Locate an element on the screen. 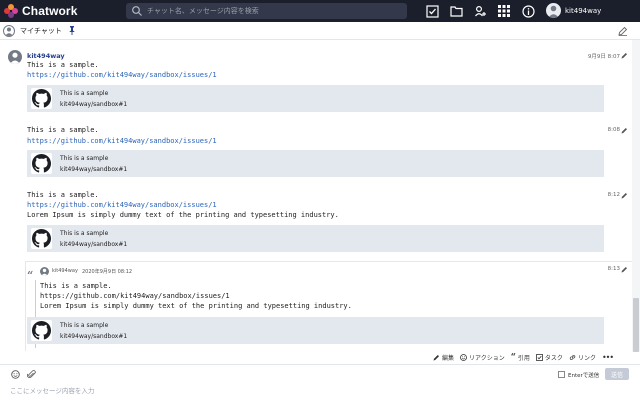 The image size is (640, 400). quote-label: 引用 is located at coordinates (523, 358).